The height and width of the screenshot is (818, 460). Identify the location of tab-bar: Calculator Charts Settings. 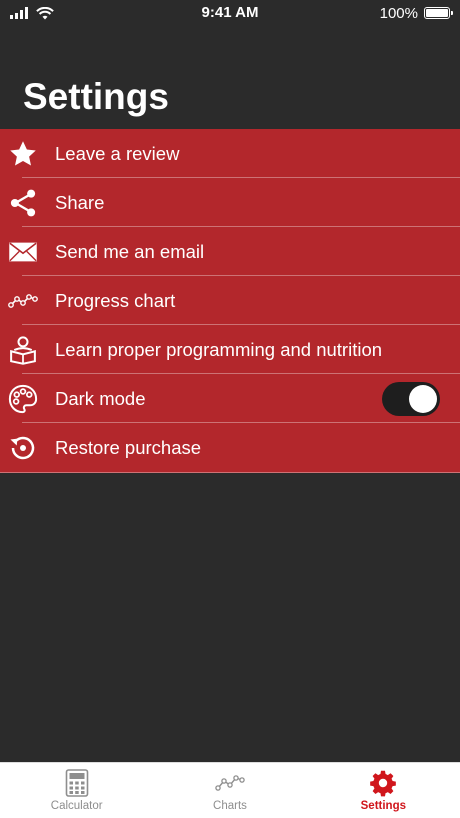
(230, 790).